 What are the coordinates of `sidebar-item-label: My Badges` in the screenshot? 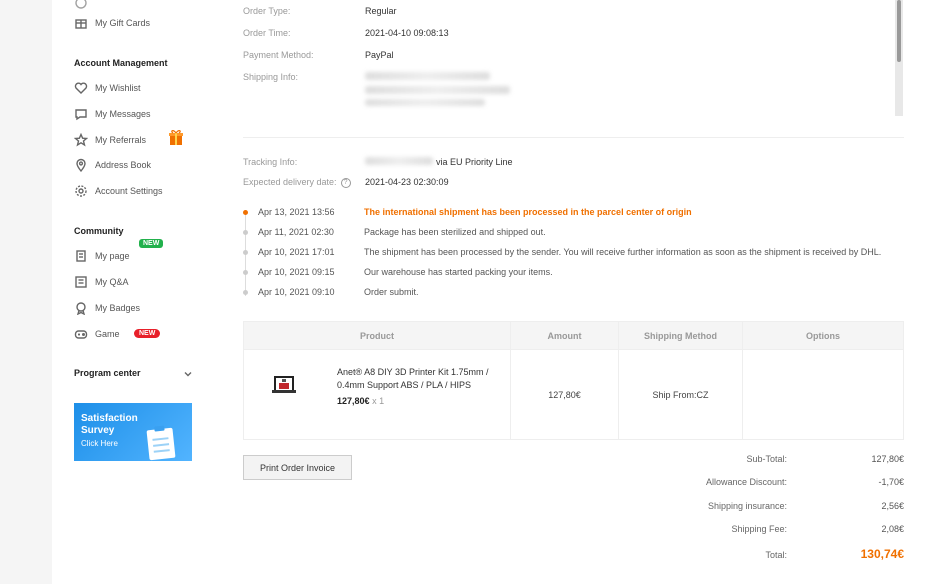 It's located at (118, 308).